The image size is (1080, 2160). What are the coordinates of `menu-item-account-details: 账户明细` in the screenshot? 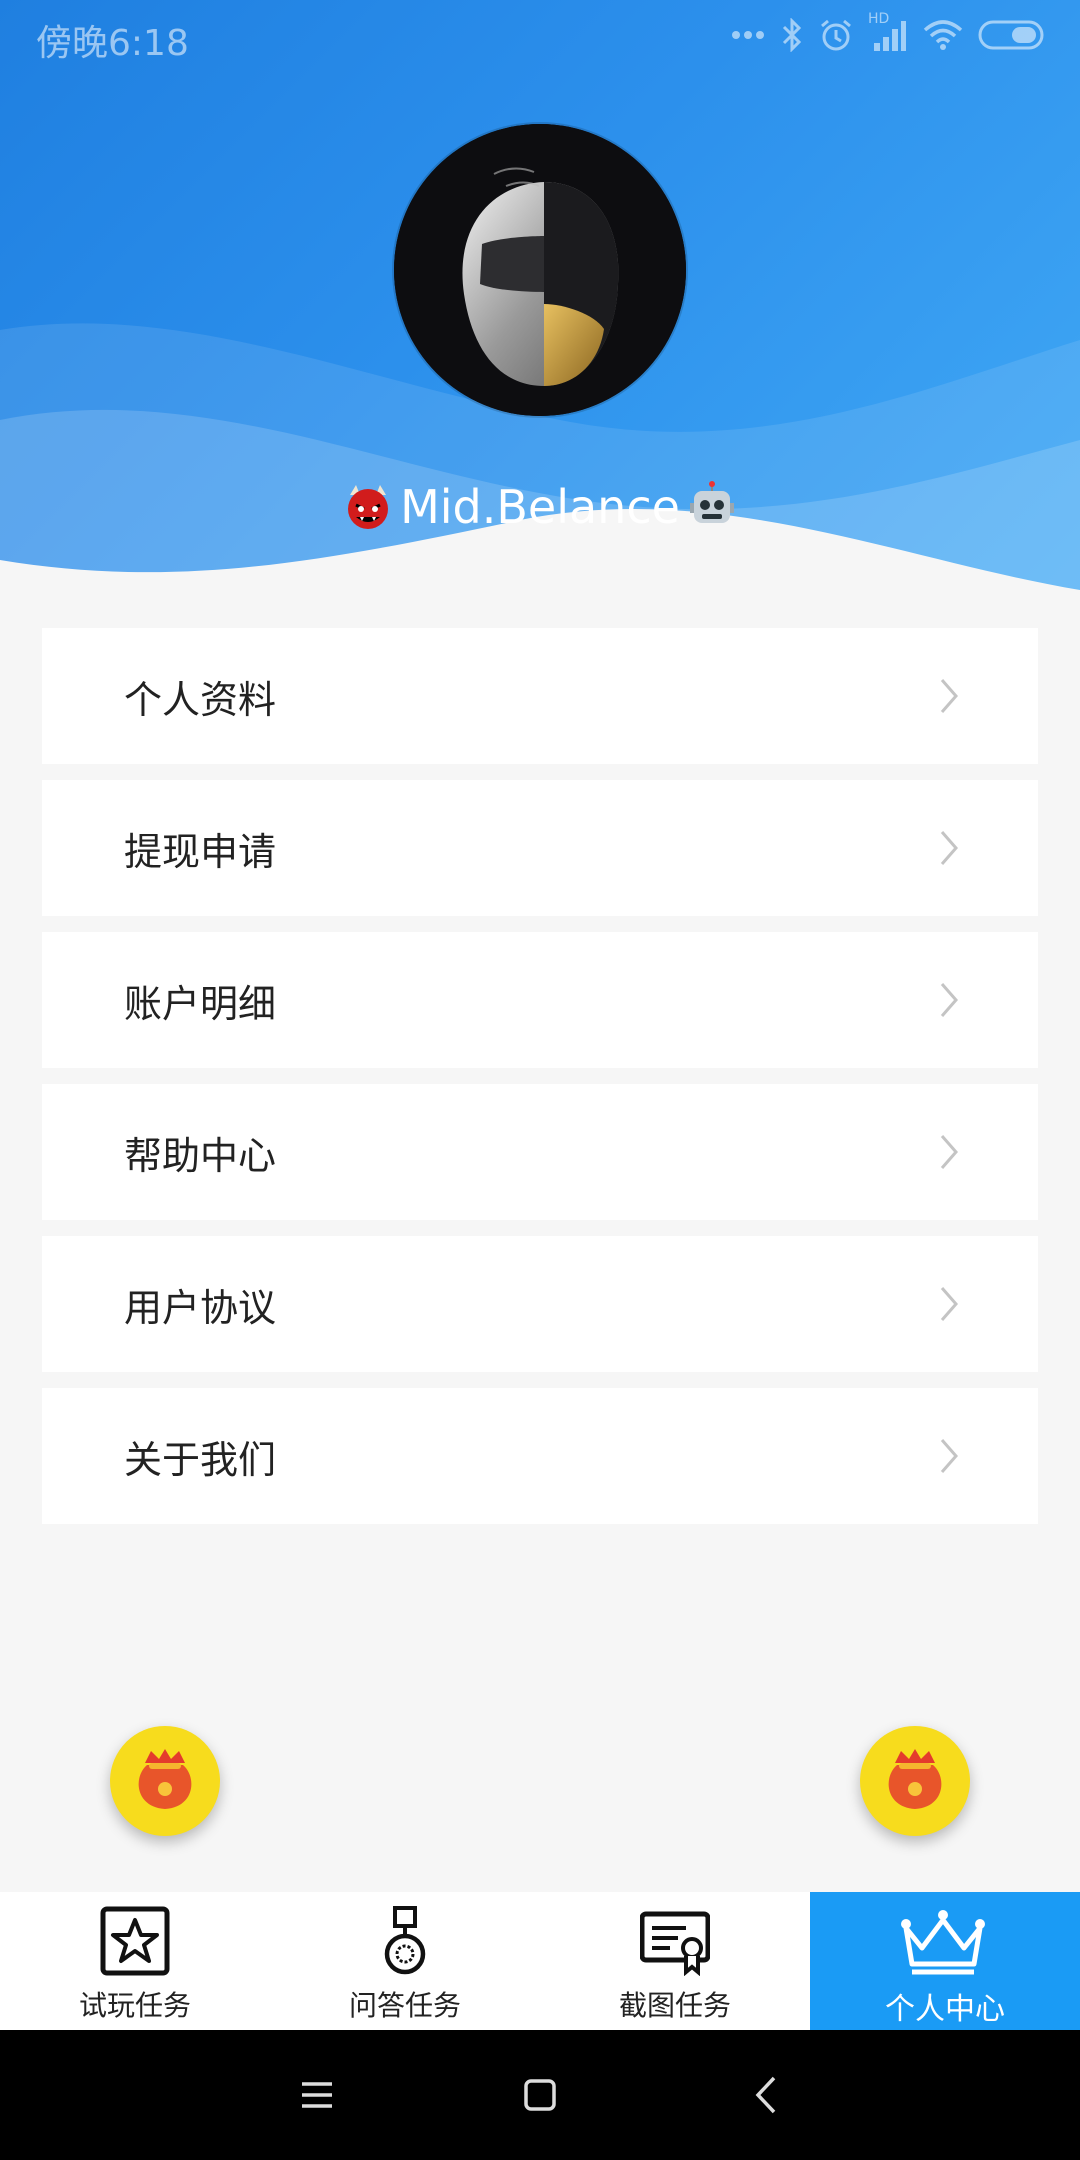 It's located at (540, 1000).